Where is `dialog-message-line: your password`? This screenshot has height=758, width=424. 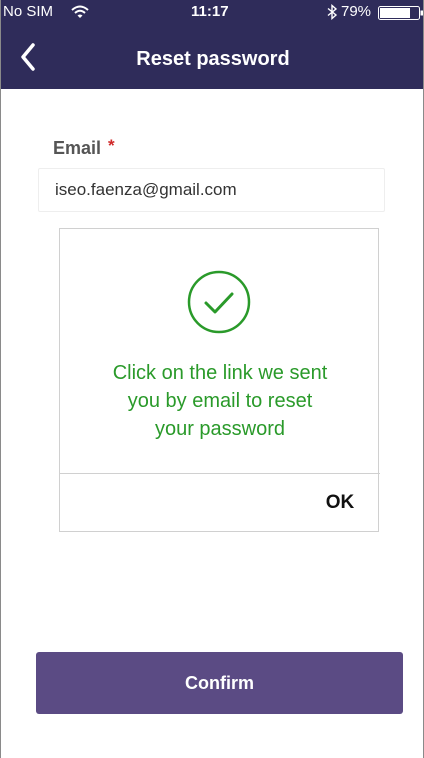
dialog-message-line: your password is located at coordinates (220, 429).